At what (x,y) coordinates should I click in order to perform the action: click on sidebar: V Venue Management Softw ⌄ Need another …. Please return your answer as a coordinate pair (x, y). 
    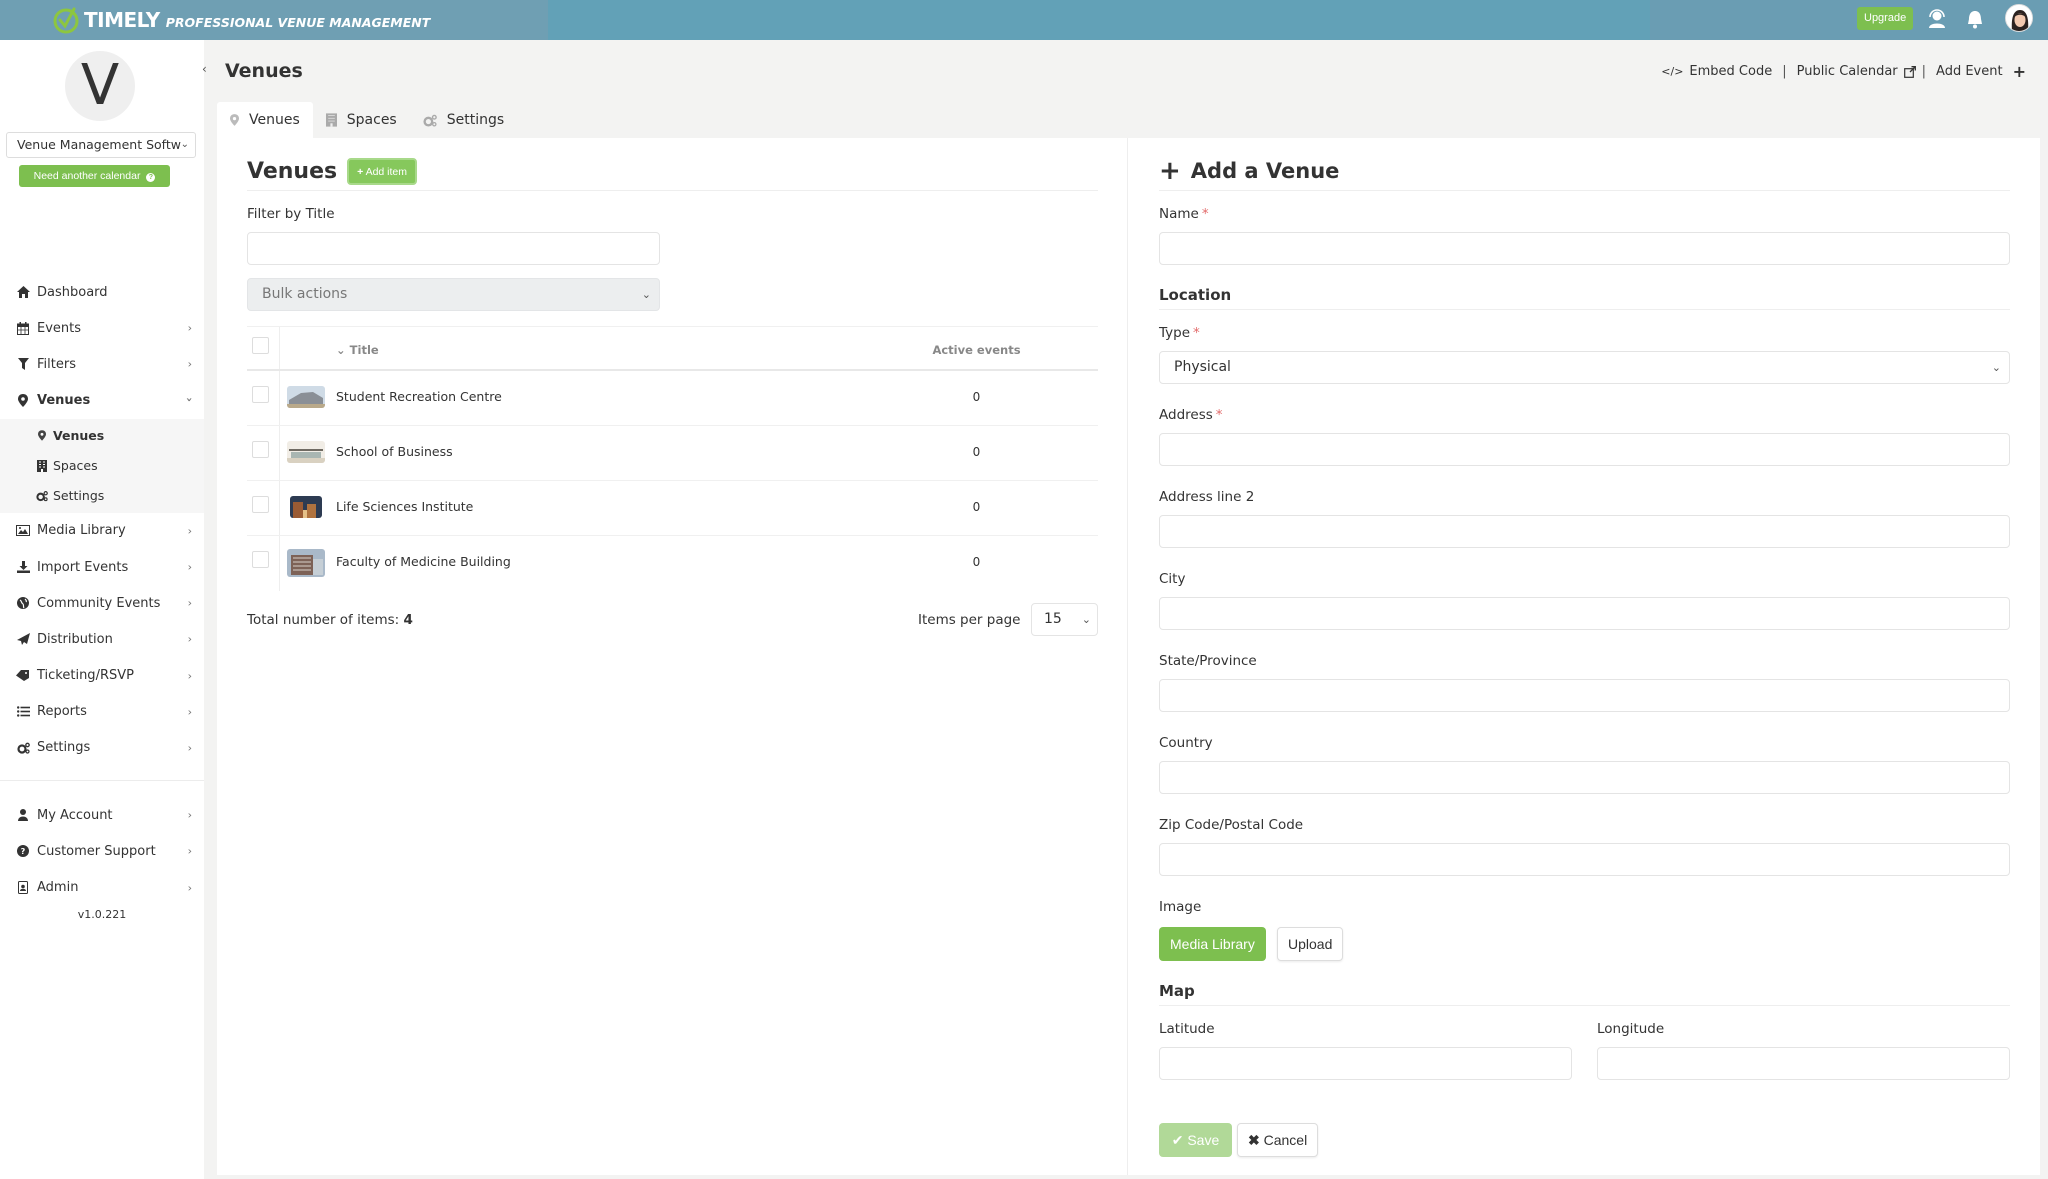
    Looking at the image, I should click on (102, 609).